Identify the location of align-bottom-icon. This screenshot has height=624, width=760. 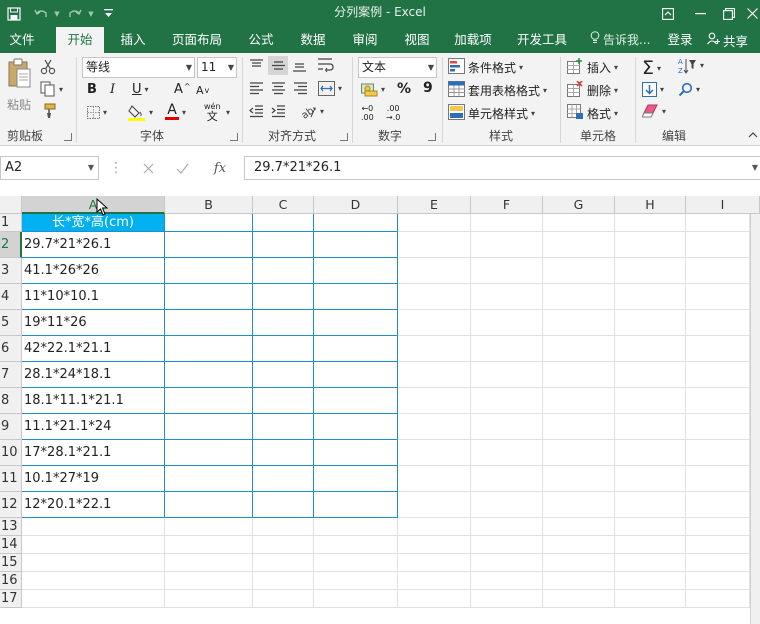
(299, 65).